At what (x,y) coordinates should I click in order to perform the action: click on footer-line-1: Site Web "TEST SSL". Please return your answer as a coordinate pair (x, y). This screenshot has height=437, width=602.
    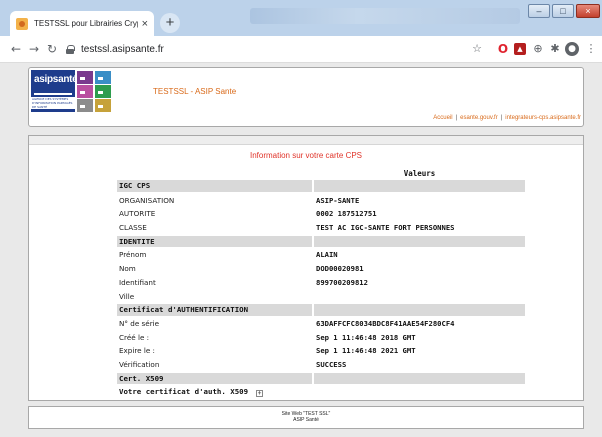
    Looking at the image, I should click on (306, 414).